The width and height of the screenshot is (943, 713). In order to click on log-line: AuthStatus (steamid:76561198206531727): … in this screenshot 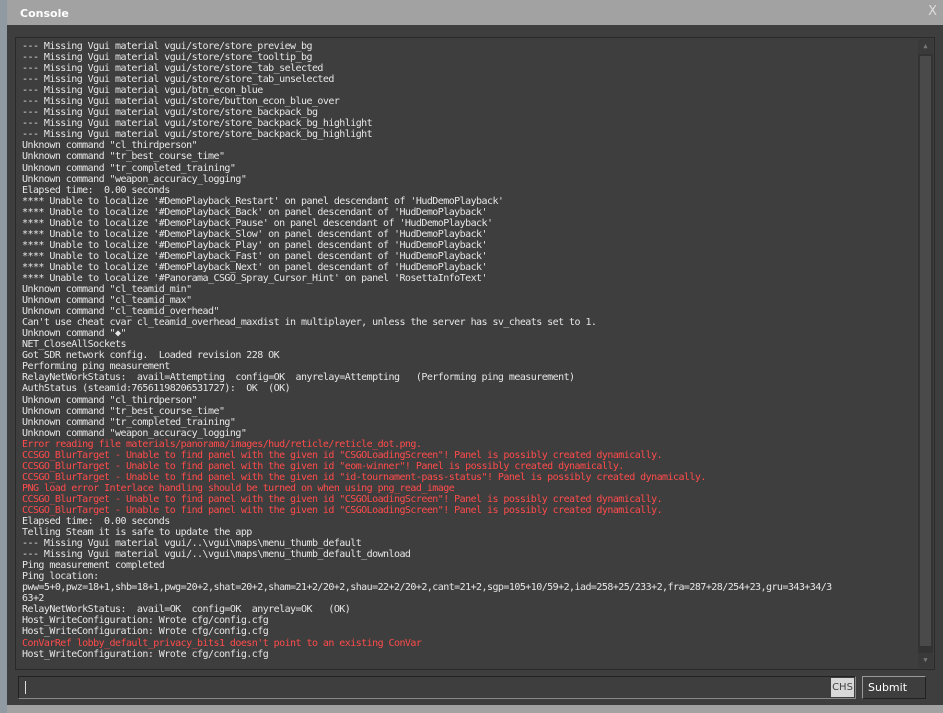, I will do `click(156, 389)`.